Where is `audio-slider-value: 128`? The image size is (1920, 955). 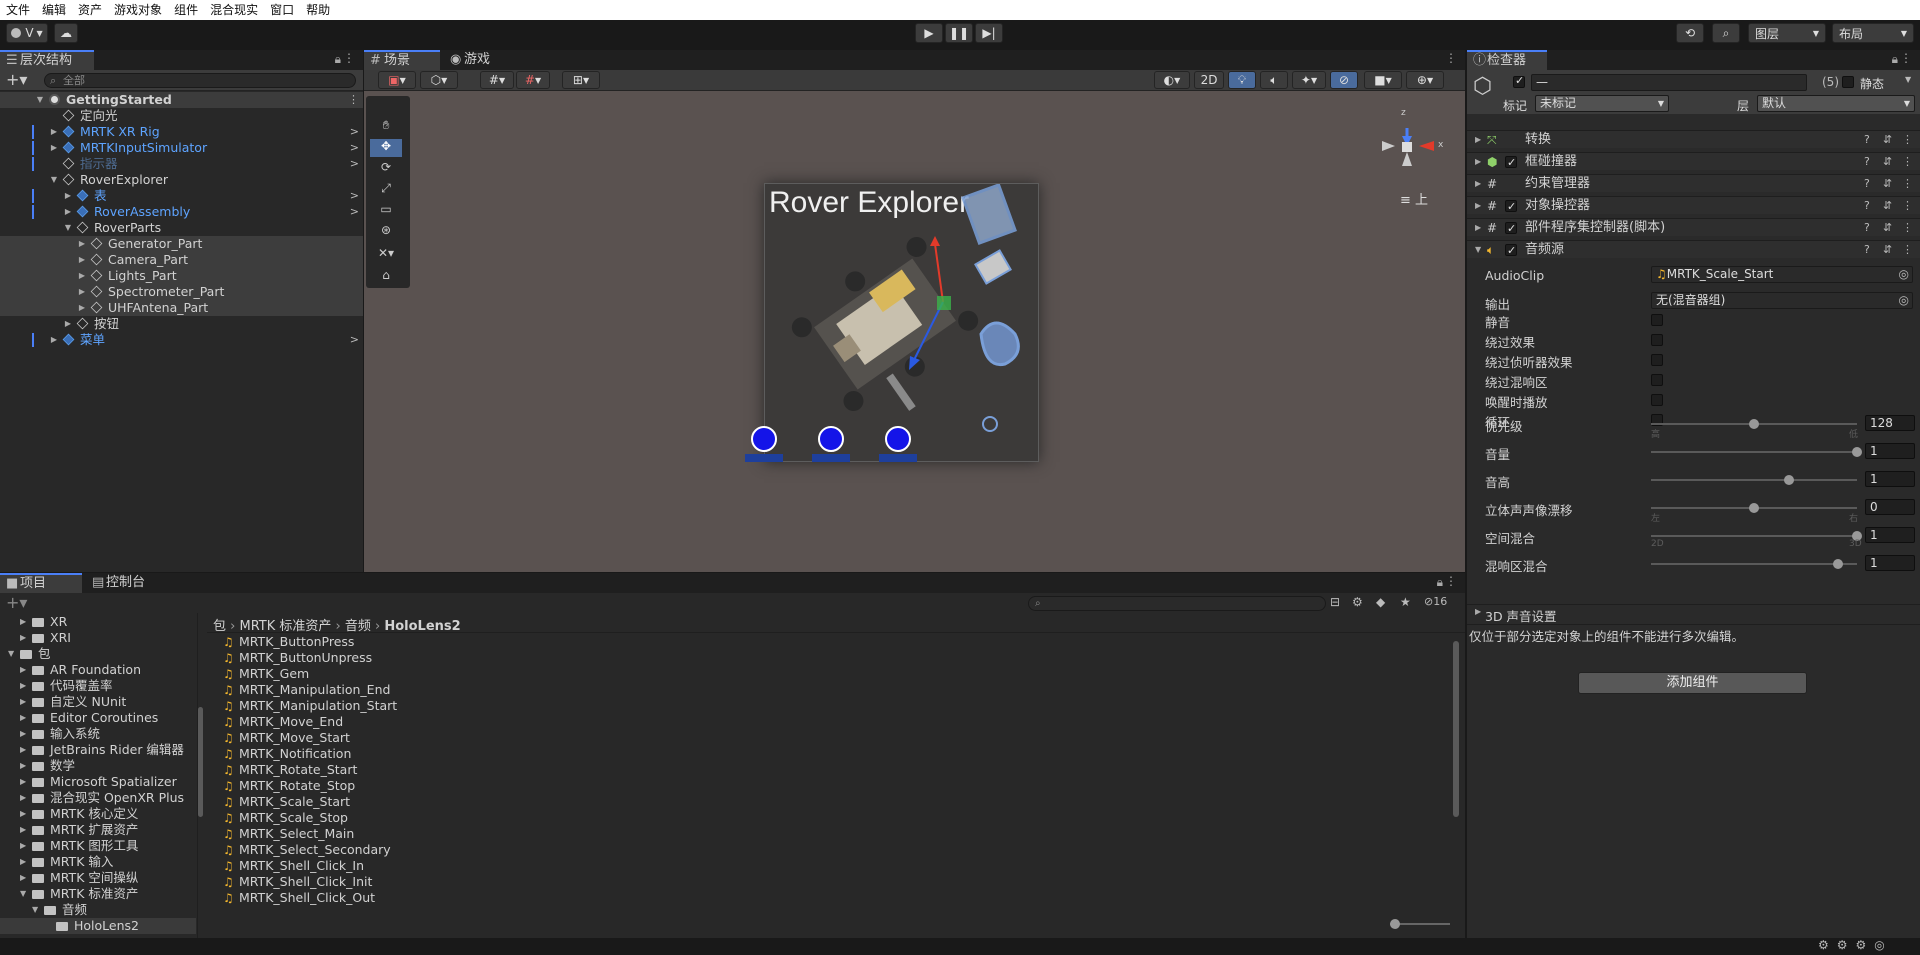 audio-slider-value: 128 is located at coordinates (1890, 423).